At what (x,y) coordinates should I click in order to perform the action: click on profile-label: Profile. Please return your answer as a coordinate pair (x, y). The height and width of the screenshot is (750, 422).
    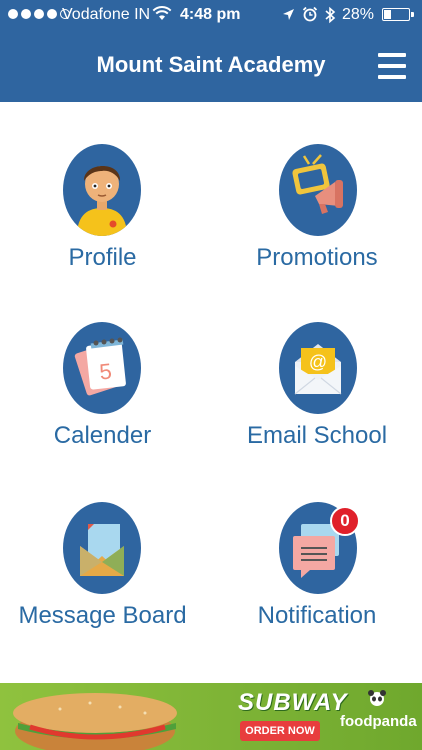
    Looking at the image, I should click on (102, 257).